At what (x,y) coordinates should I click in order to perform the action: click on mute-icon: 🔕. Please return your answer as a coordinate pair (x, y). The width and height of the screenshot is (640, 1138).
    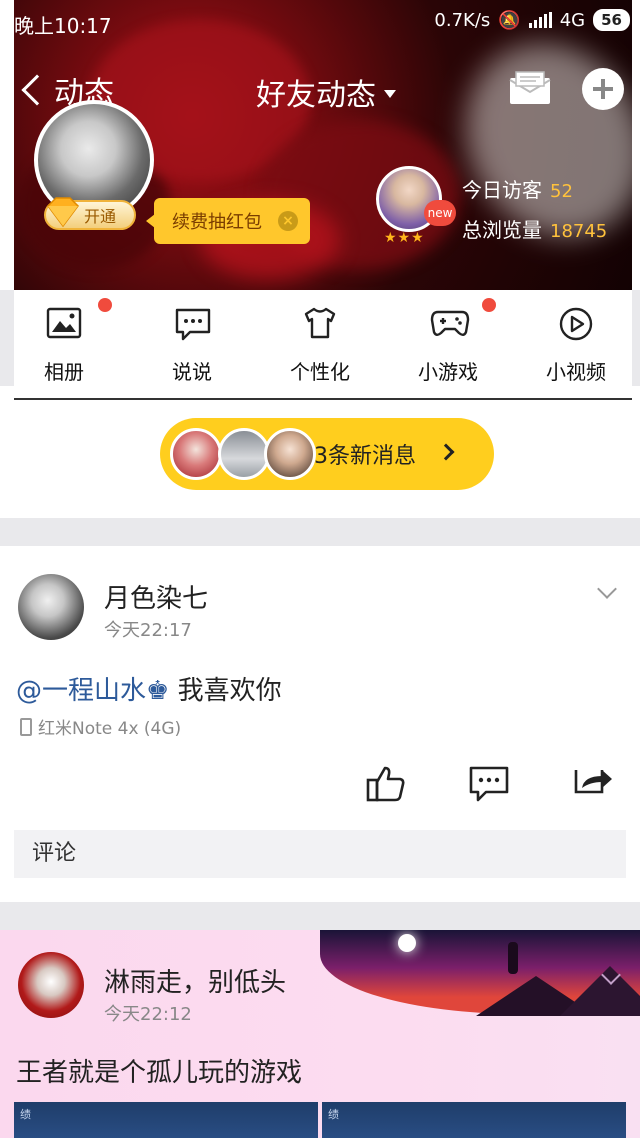
    Looking at the image, I should click on (509, 20).